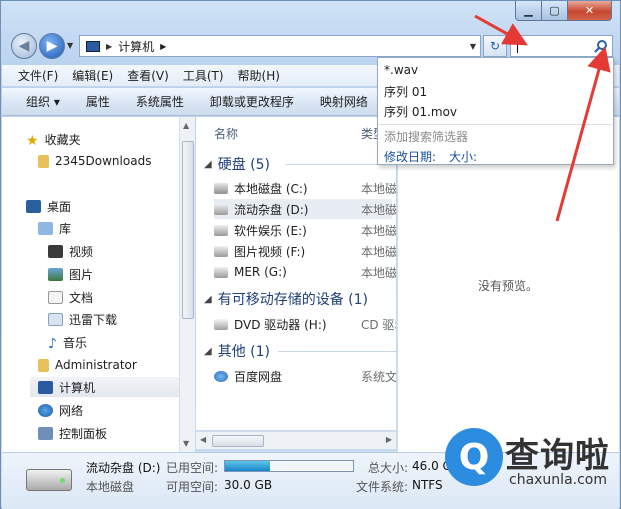 Image resolution: width=621 pixels, height=509 pixels. Describe the element at coordinates (305, 188) in the screenshot. I see `drive-row-c: 本地磁盘 (C:) 本地磁` at that location.